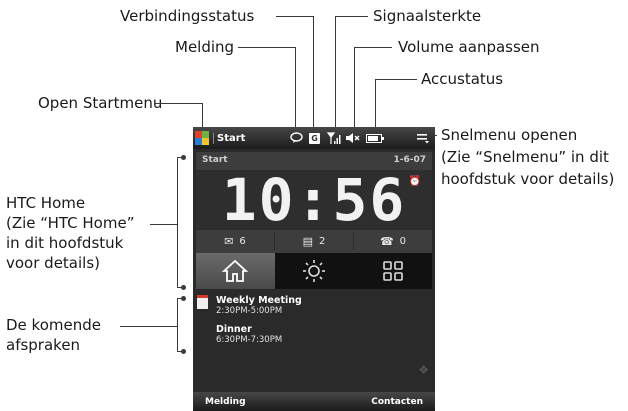  Describe the element at coordinates (375, 104) in the screenshot. I see `leader-accustatus-v` at that location.